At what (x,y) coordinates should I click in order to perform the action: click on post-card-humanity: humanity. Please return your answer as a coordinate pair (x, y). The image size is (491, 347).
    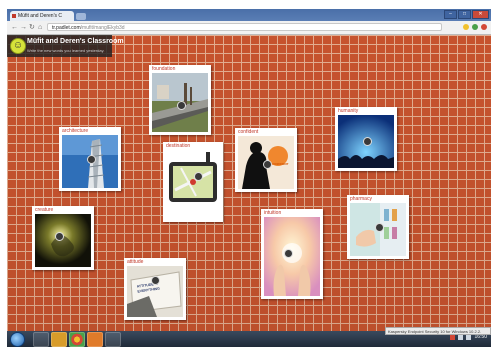
    Looking at the image, I should click on (366, 139).